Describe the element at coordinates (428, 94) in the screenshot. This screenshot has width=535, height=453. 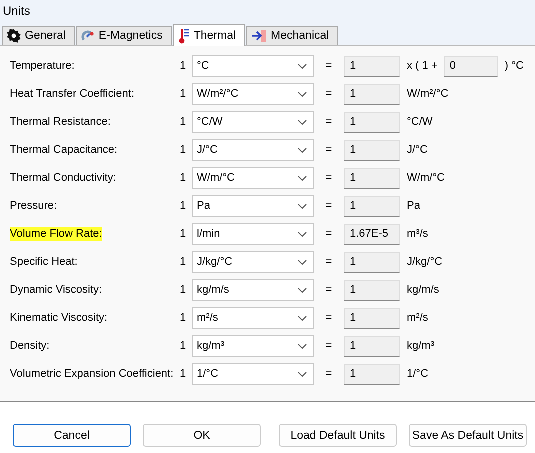
I see `base-unit: W/m²/°C` at that location.